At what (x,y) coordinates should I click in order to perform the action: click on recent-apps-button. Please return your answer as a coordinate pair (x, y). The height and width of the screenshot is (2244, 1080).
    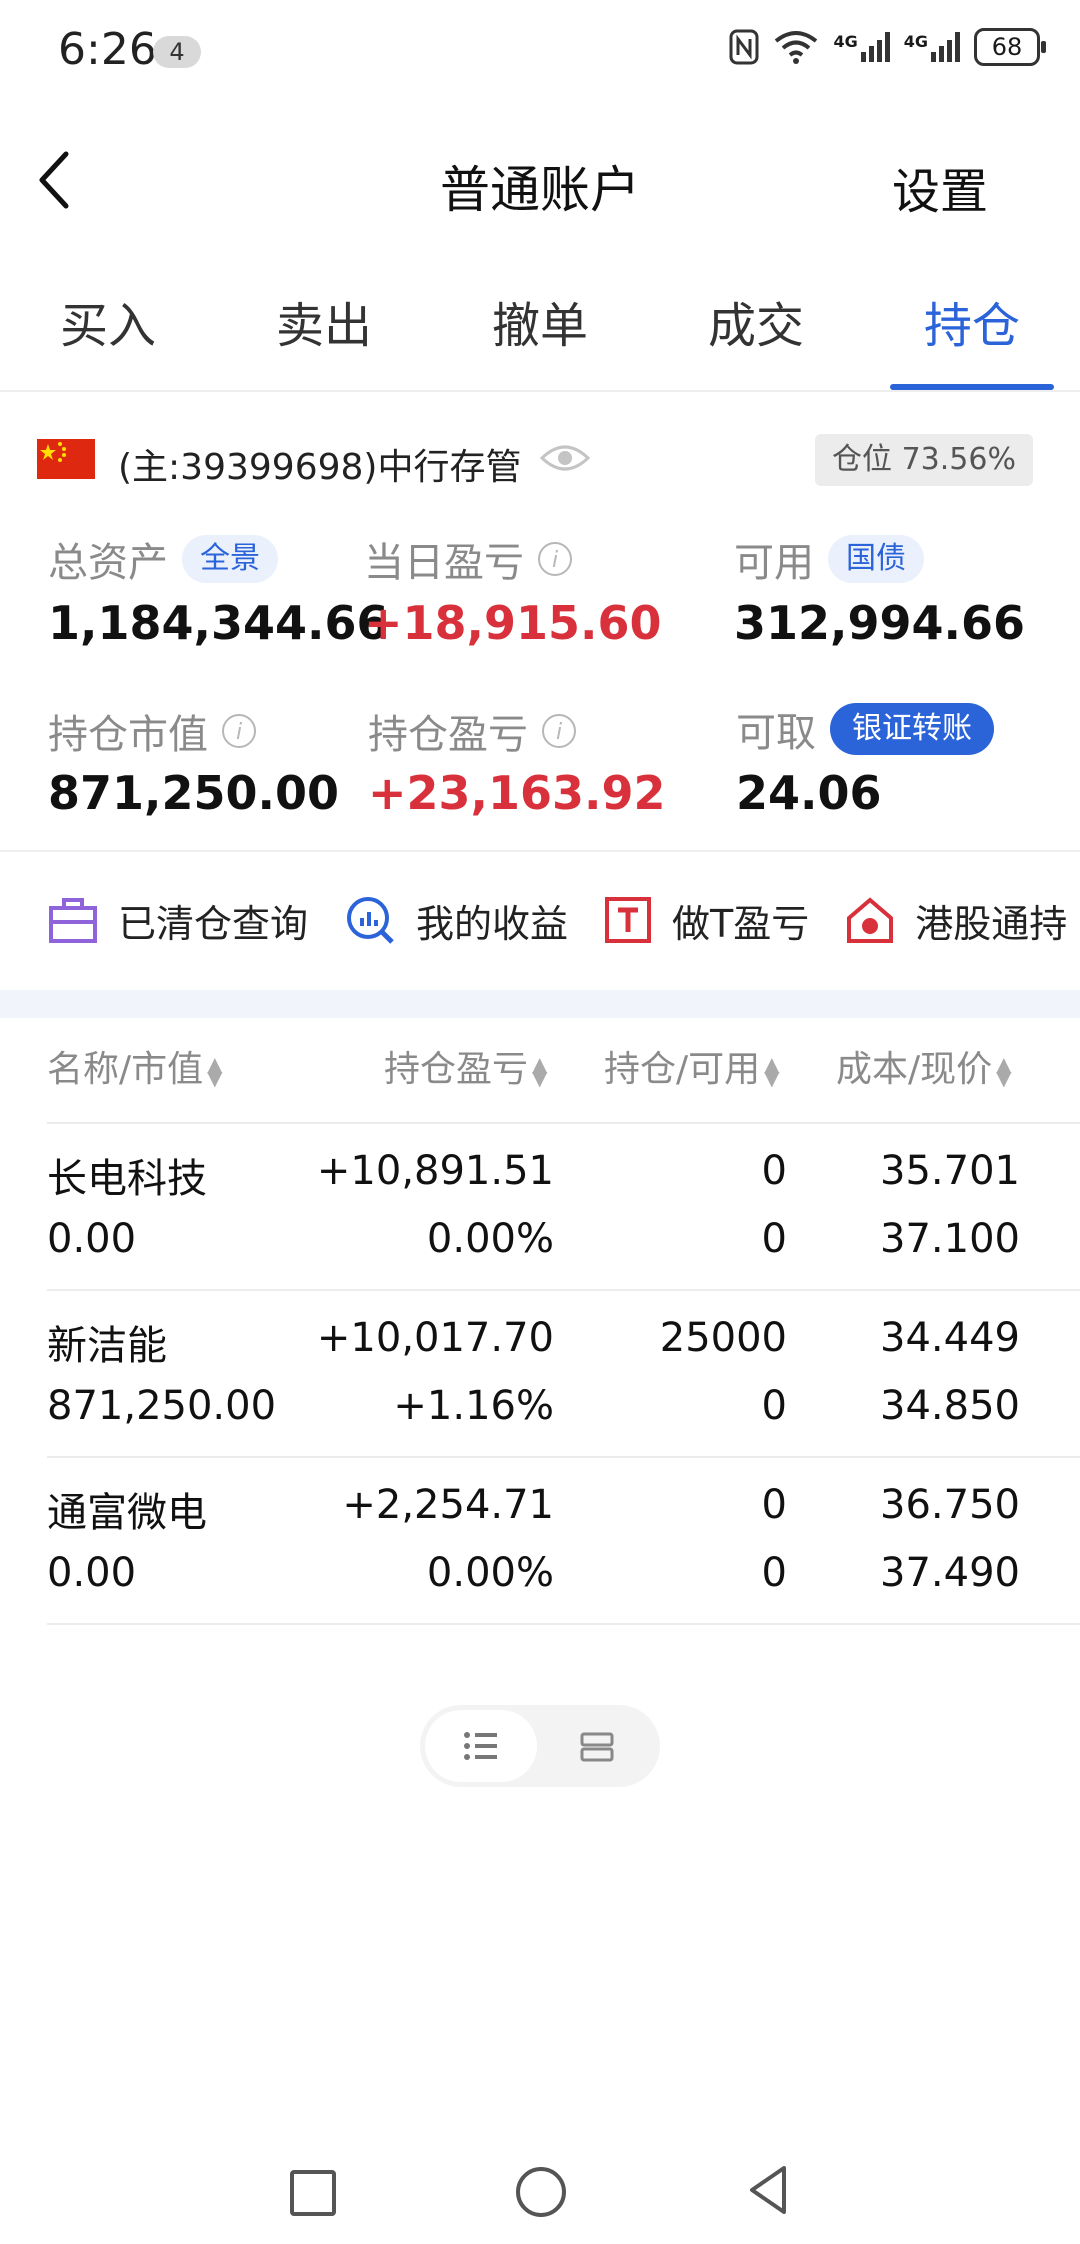
    Looking at the image, I should click on (313, 2193).